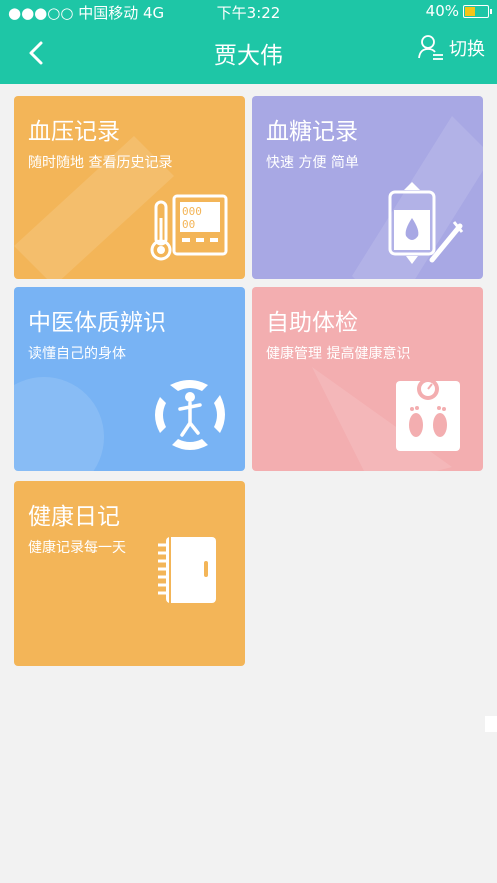 The width and height of the screenshot is (497, 883). I want to click on battery-icon, so click(477, 11).